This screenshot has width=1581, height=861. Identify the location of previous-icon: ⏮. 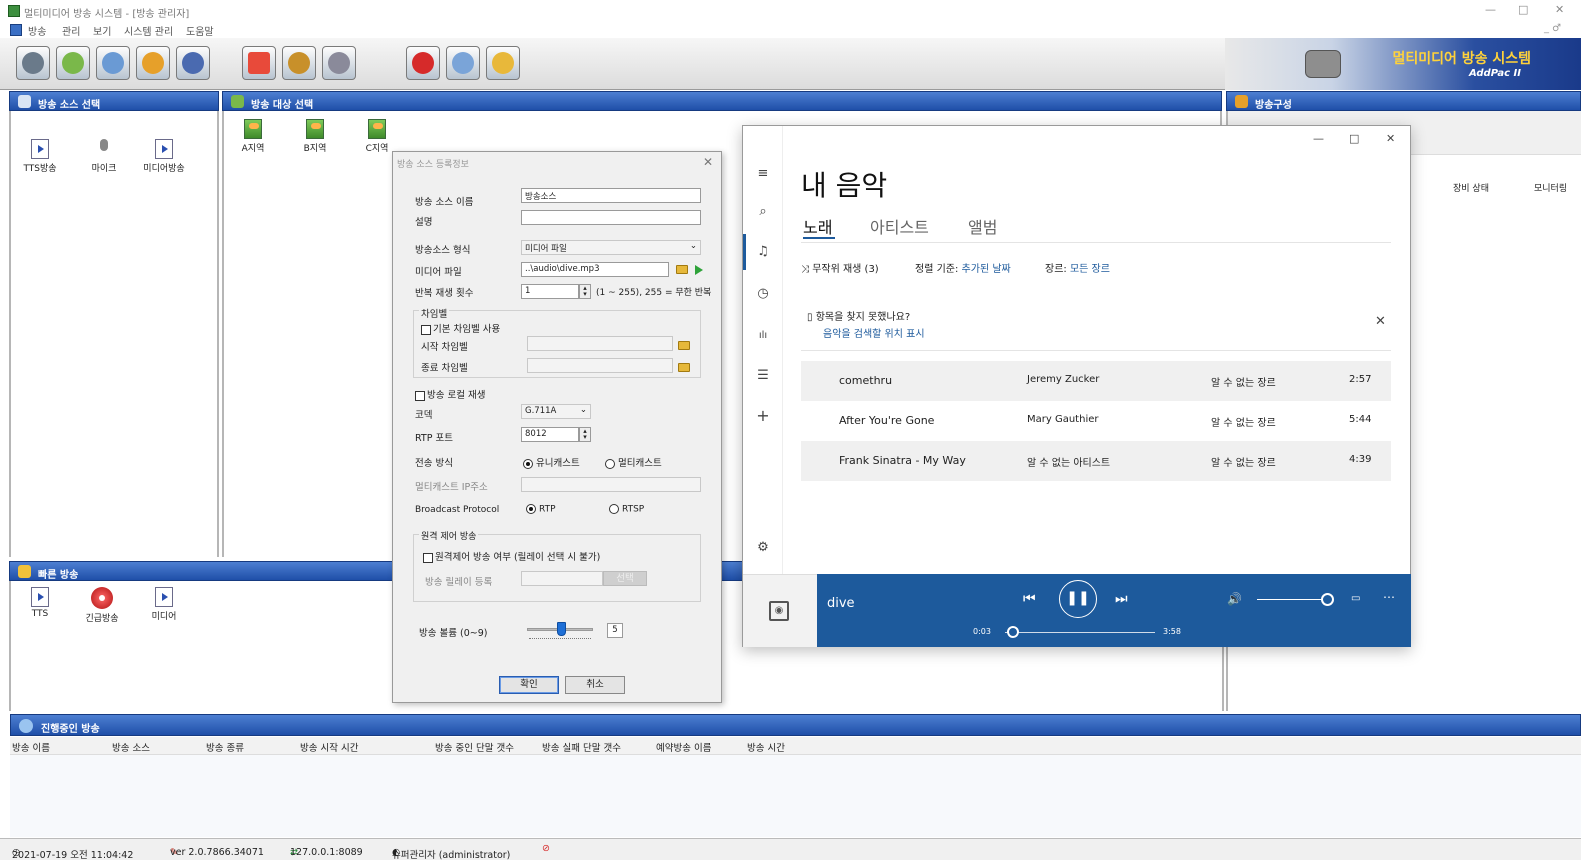
(1029, 599).